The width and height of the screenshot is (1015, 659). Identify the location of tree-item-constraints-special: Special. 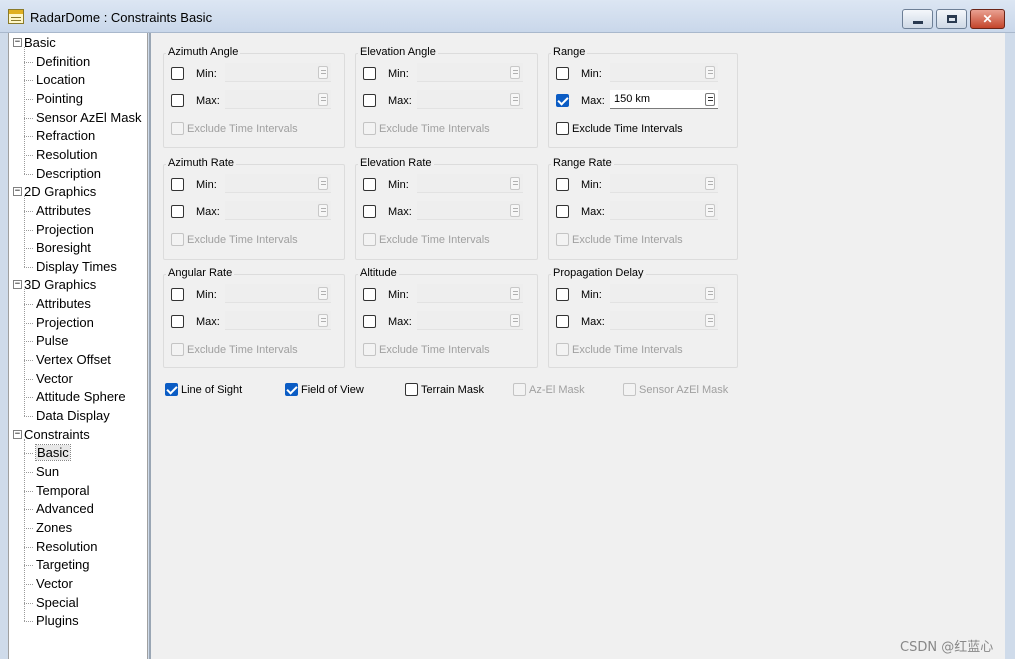
(57, 603).